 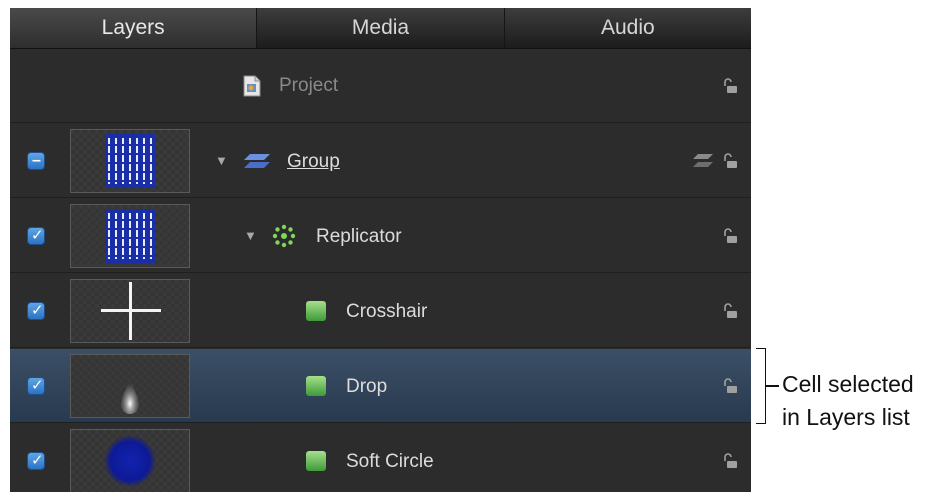 I want to click on layer-row-crosshair: ✓ Crosshair, so click(x=380, y=311).